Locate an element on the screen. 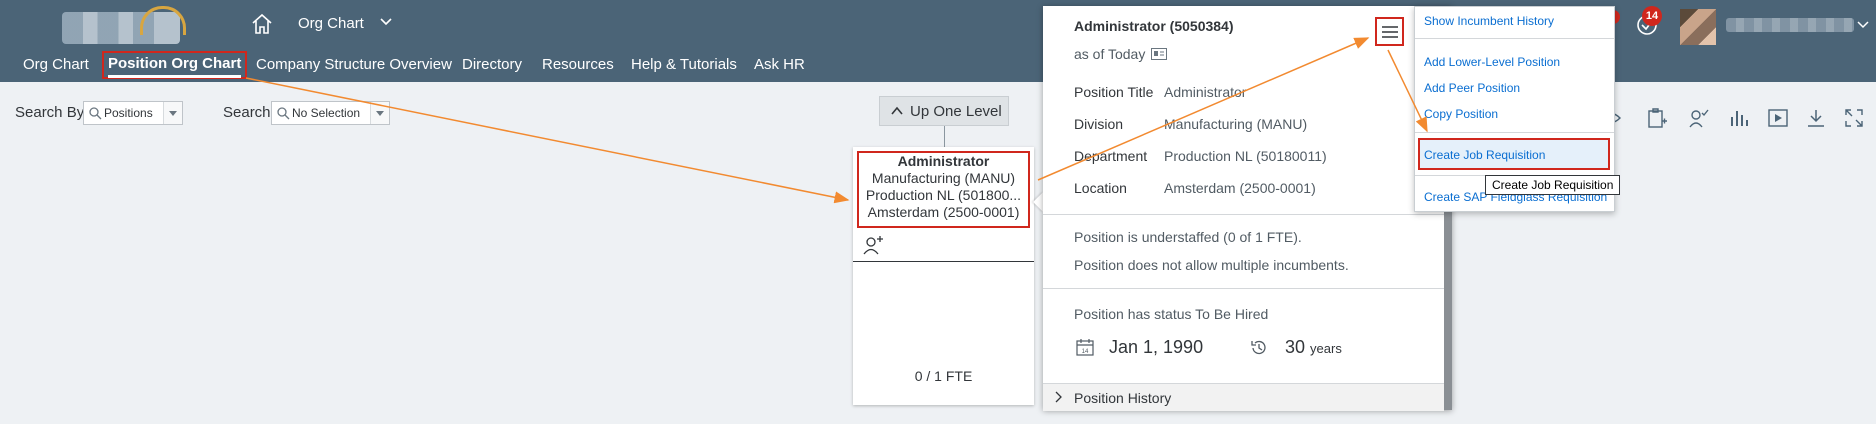 The image size is (1876, 424). position-history-label: Position History is located at coordinates (1123, 398).